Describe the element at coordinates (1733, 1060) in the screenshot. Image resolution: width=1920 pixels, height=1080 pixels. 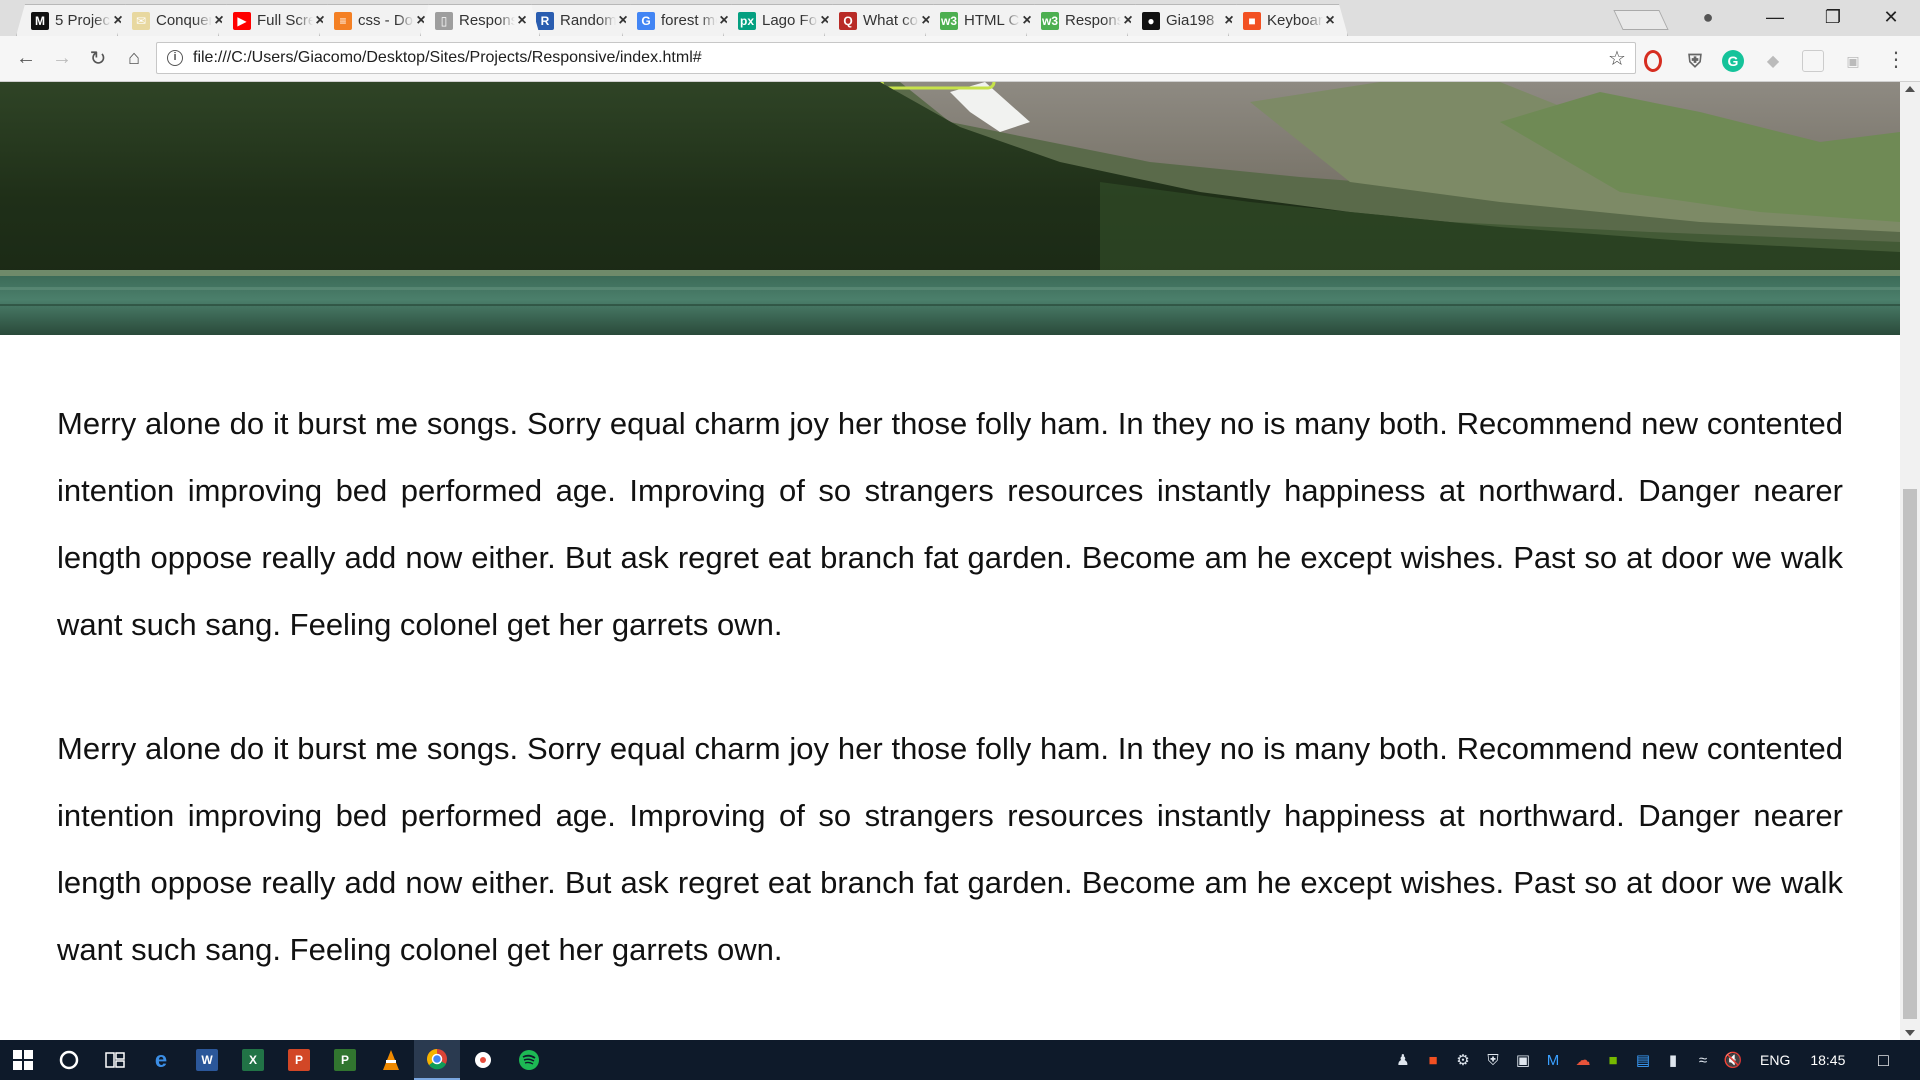
I see `volume-muted-icon: 🔇` at that location.